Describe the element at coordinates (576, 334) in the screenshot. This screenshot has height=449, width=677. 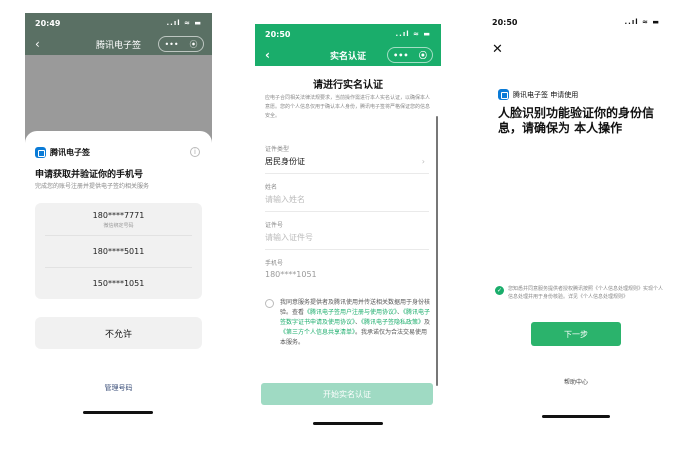
I see `next-button: 下一步` at that location.